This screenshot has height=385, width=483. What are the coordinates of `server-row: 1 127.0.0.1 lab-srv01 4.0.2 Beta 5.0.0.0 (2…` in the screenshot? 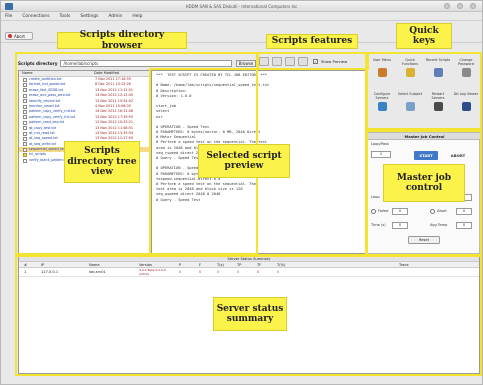 It's located at (249, 272).